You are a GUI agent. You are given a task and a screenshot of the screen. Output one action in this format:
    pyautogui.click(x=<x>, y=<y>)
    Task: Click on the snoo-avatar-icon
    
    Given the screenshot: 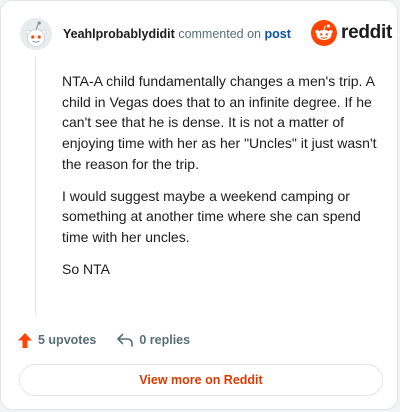 What is the action you would take?
    pyautogui.click(x=36, y=34)
    